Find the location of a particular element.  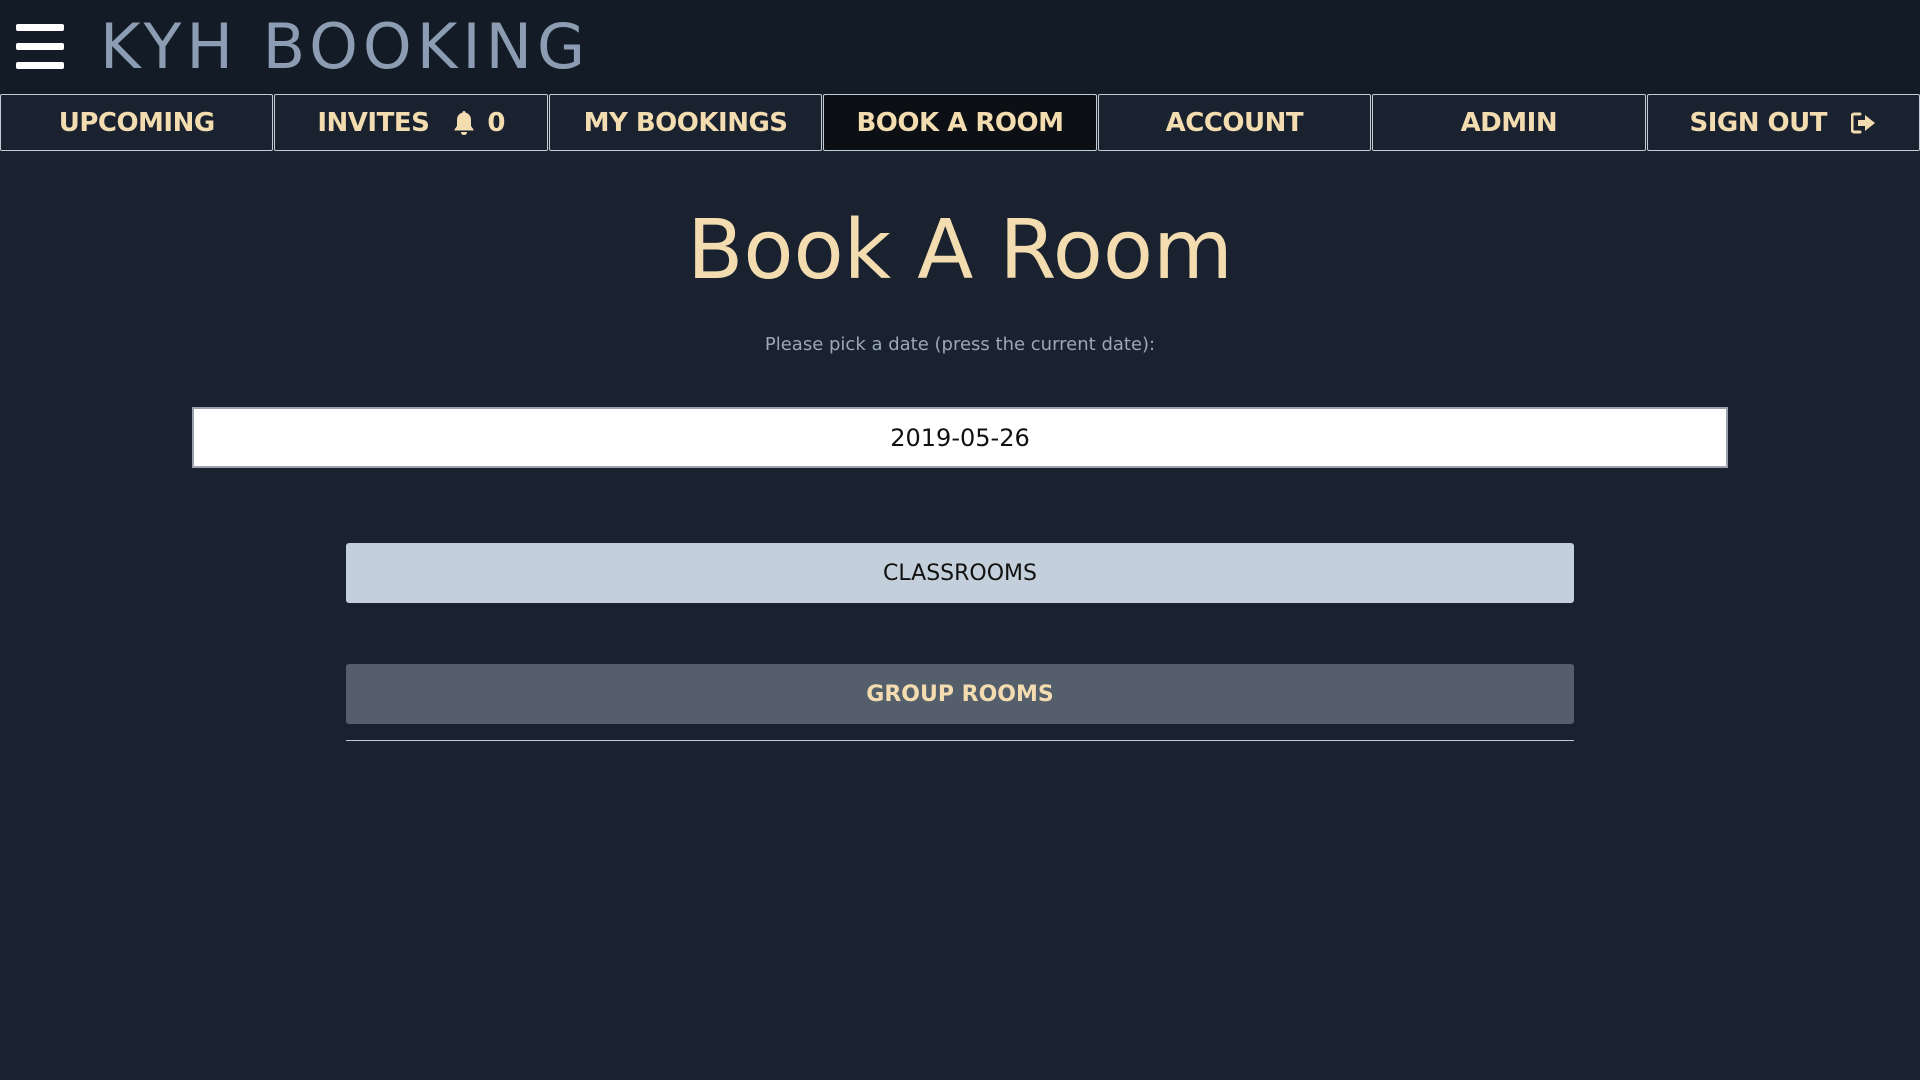

nav-my-bookings: MY BOOKINGS is located at coordinates (685, 122).